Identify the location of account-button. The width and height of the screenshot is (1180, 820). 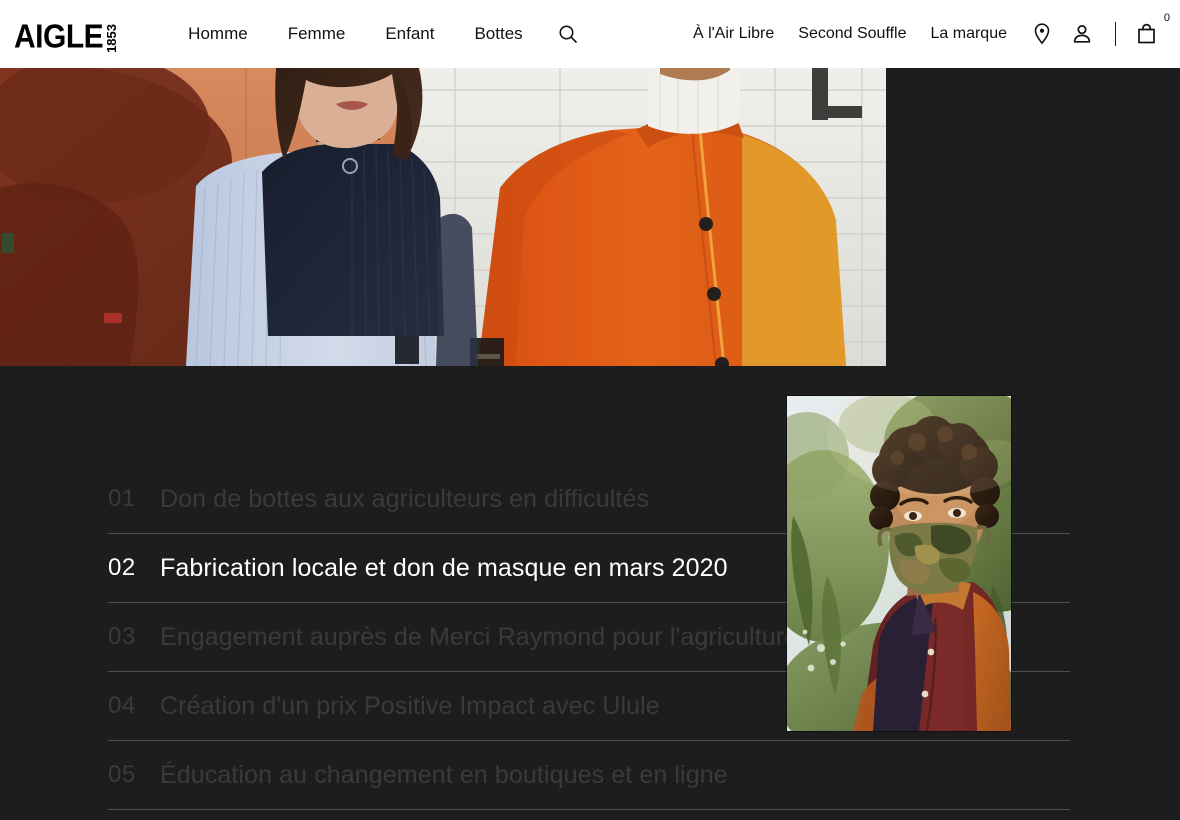
(1082, 34).